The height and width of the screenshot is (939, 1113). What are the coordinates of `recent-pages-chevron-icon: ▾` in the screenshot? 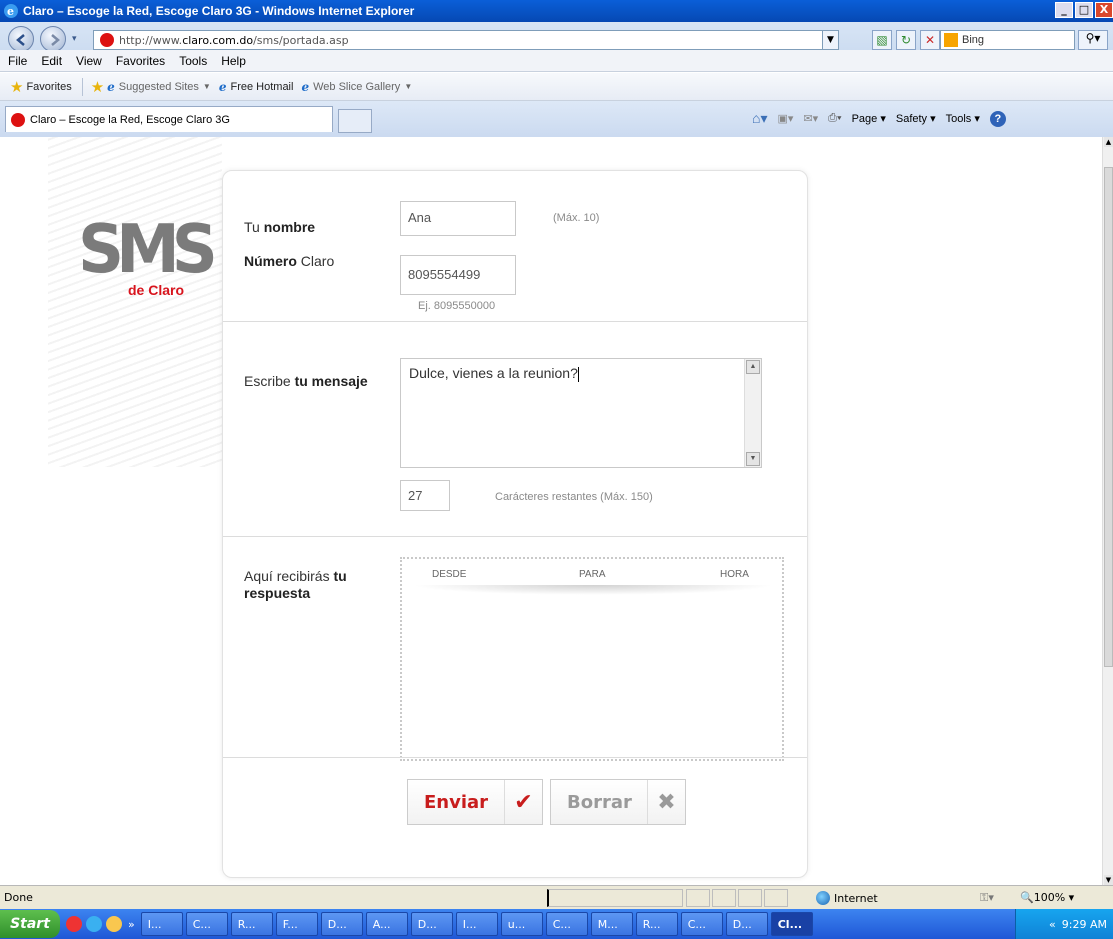 It's located at (74, 39).